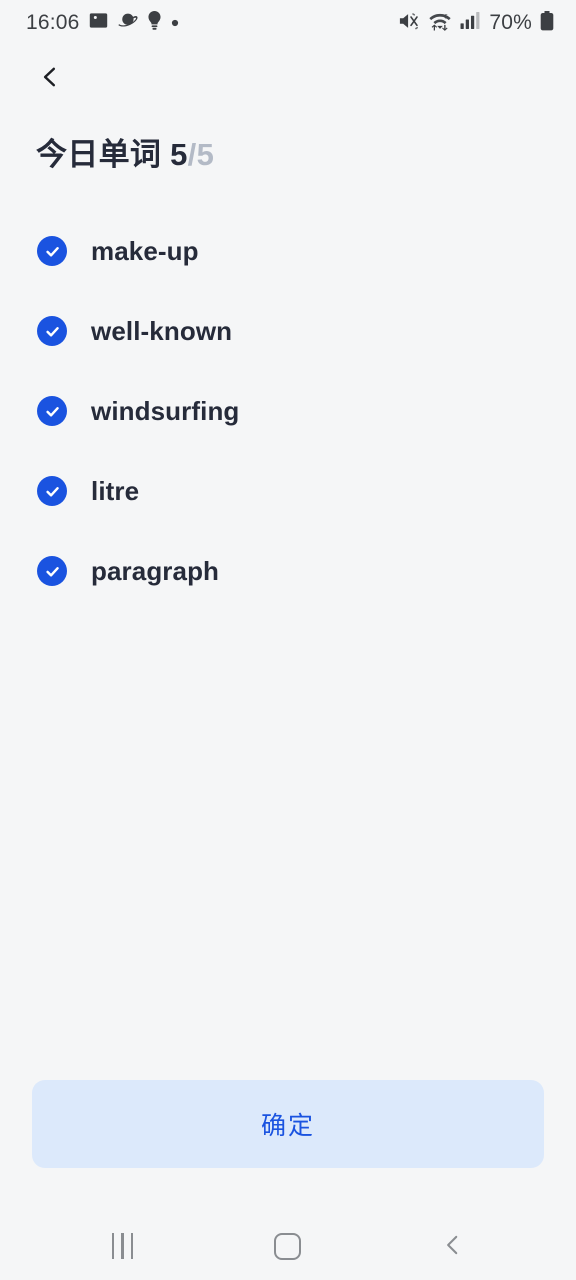 This screenshot has width=576, height=1280. Describe the element at coordinates (447, 16) in the screenshot. I see `svg-text: 6` at that location.